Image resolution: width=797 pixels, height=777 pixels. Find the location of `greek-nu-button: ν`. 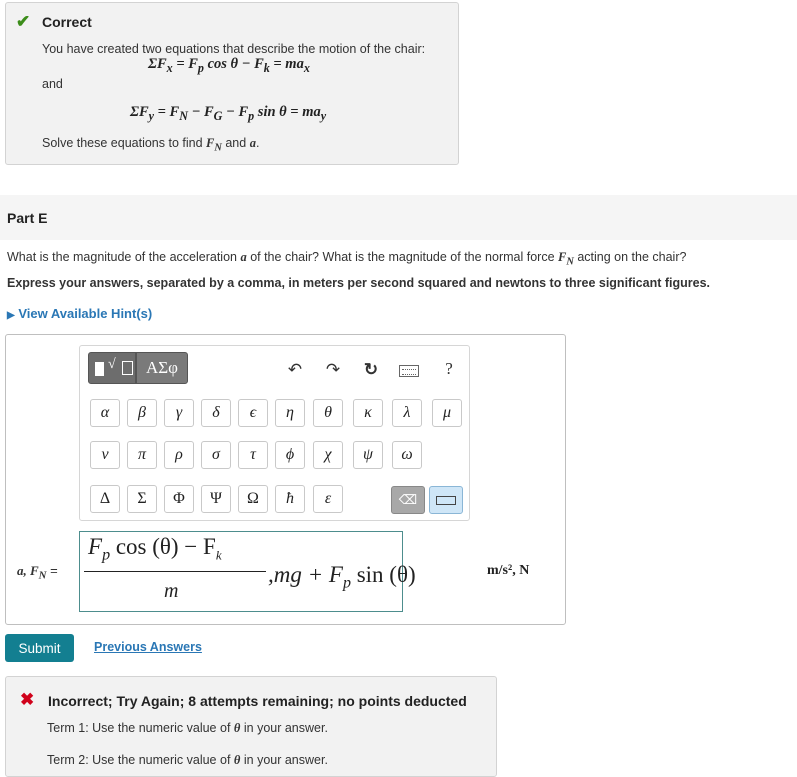

greek-nu-button: ν is located at coordinates (105, 455).